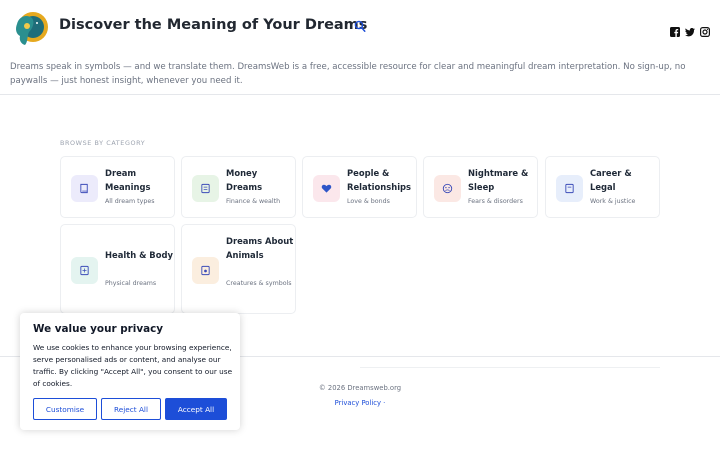 This screenshot has height=450, width=720. What do you see at coordinates (84, 270) in the screenshot?
I see `health-icon` at bounding box center [84, 270].